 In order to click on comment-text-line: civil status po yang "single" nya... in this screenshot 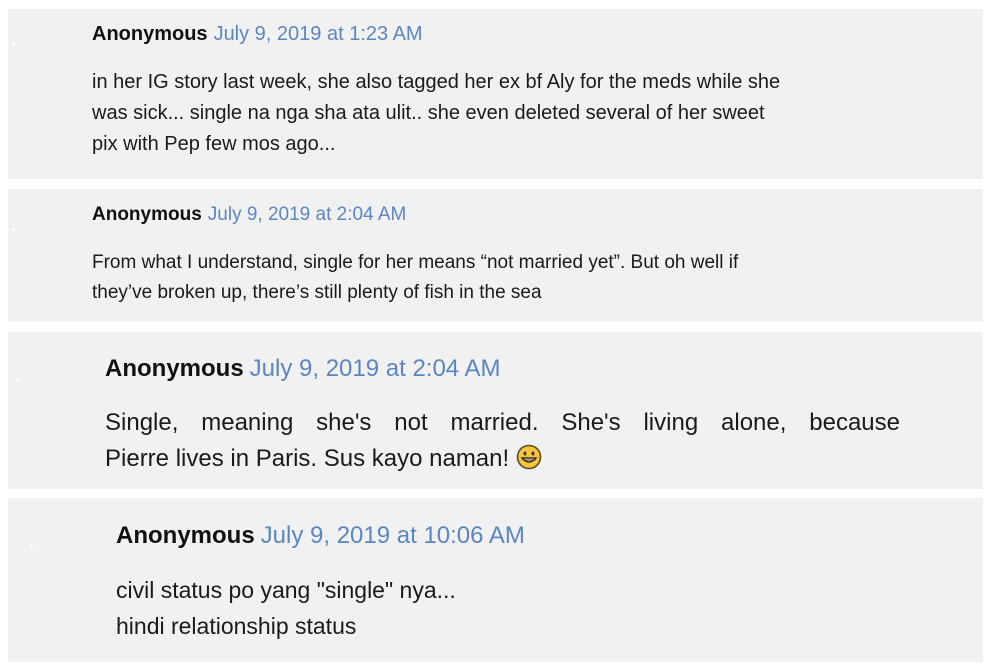, I will do `click(286, 590)`.